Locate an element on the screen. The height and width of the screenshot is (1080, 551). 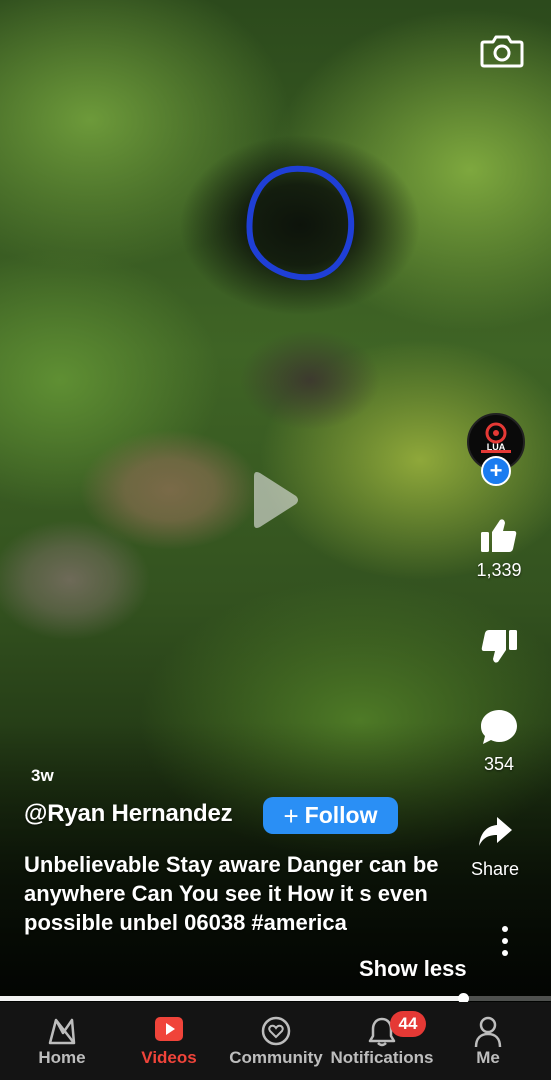
bottom-navigation: Home Videos Community Notifications Me is located at coordinates (275, 1041).